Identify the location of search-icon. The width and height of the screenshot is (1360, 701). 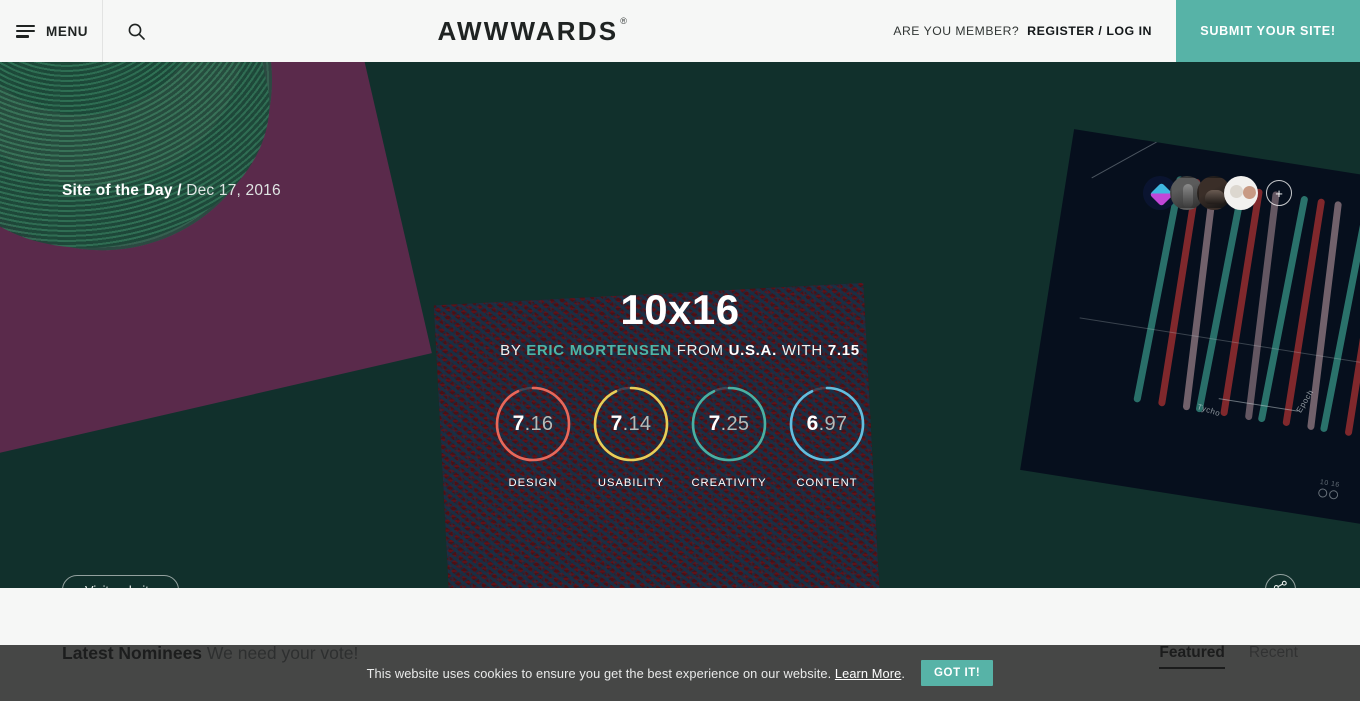
(136, 31).